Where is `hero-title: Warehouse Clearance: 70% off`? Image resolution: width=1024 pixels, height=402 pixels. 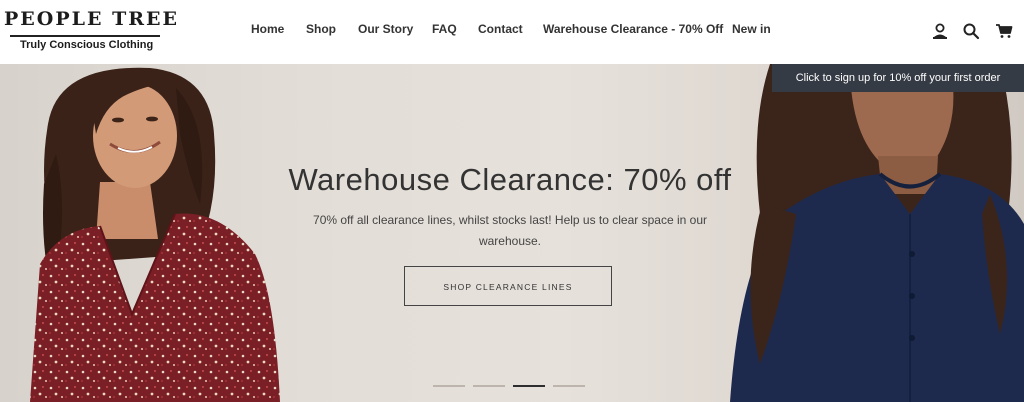
hero-title: Warehouse Clearance: 70% off is located at coordinates (510, 179).